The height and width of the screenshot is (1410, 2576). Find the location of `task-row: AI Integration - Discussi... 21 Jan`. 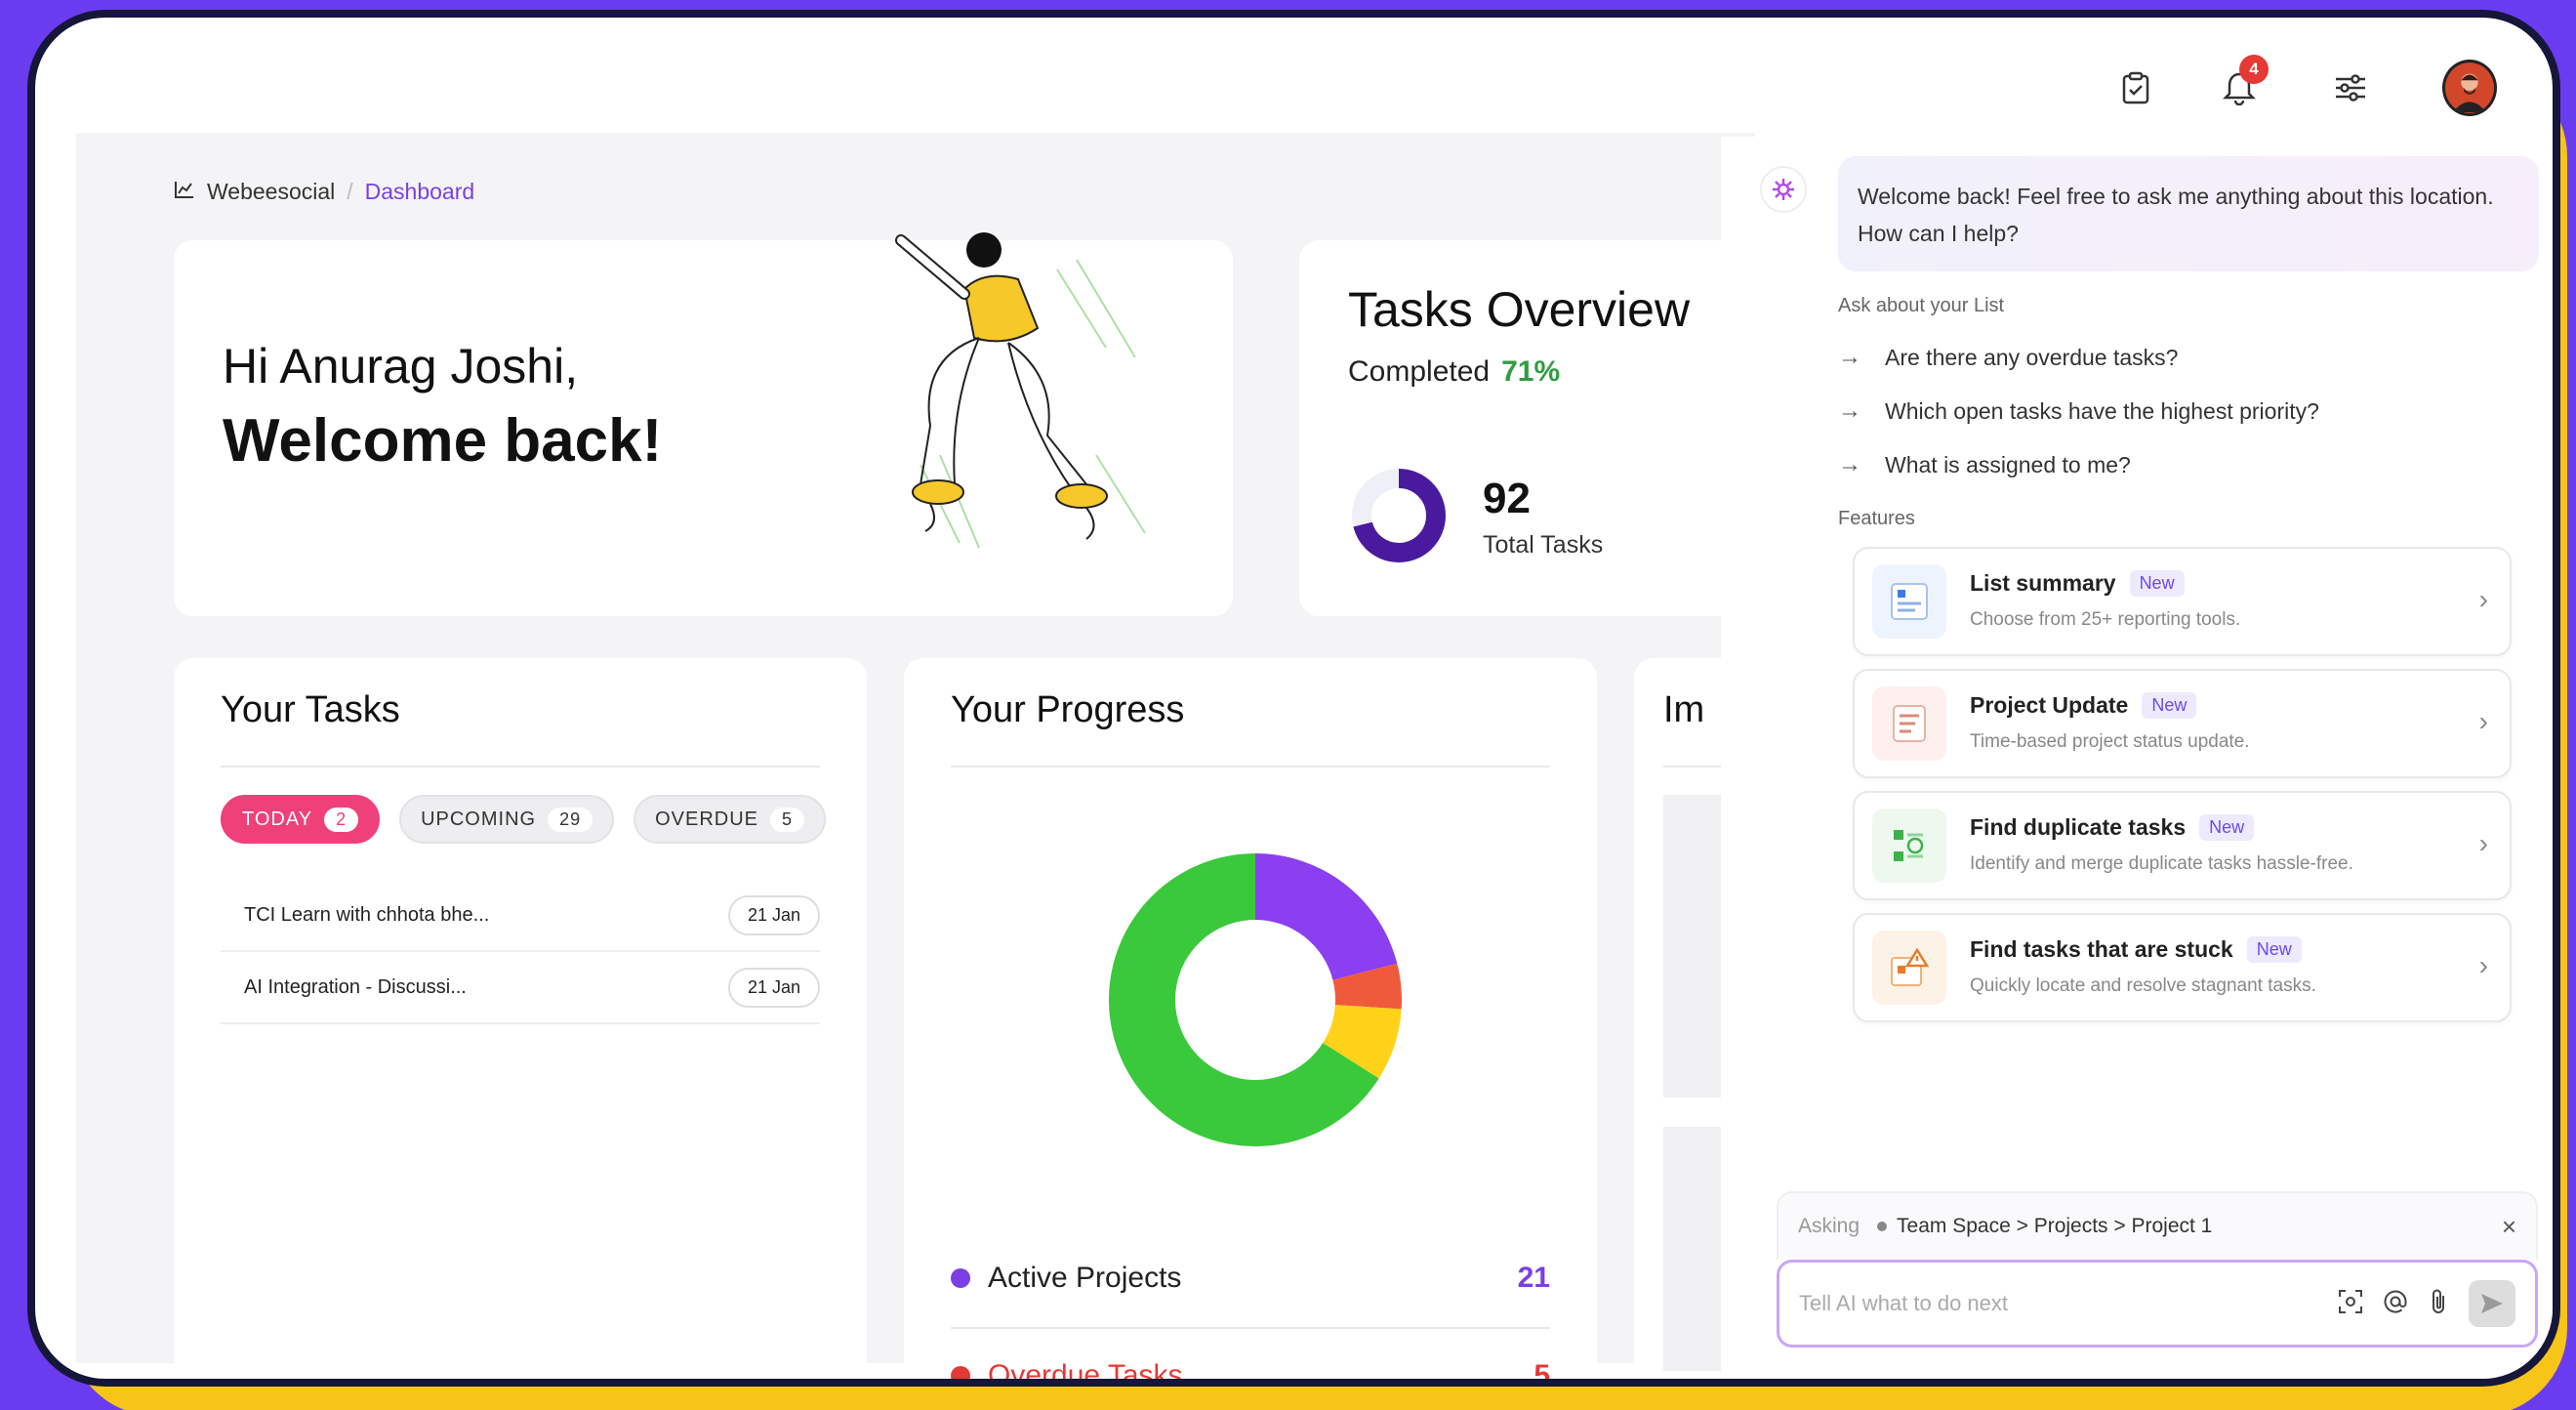

task-row: AI Integration - Discussi... 21 Jan is located at coordinates (520, 988).